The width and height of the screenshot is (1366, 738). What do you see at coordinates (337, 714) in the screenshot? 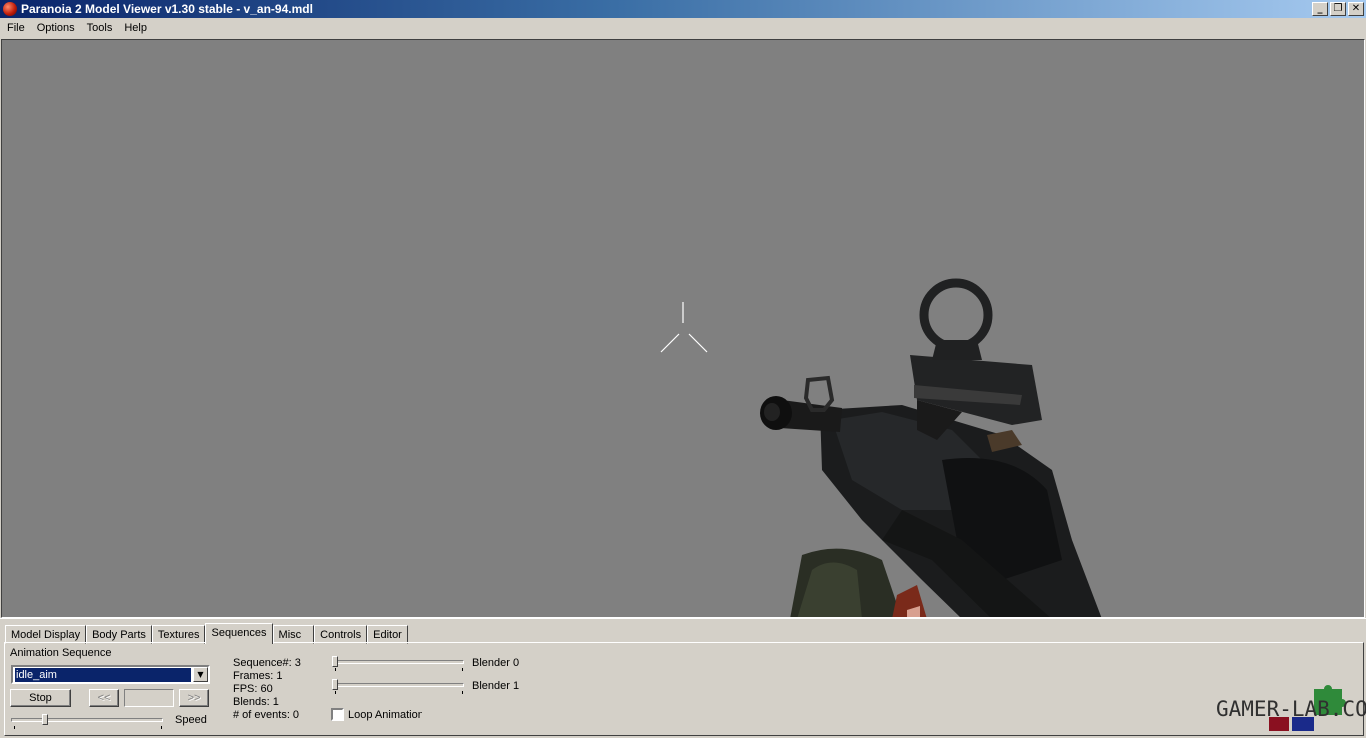
I see `loop-animation-checkbox` at bounding box center [337, 714].